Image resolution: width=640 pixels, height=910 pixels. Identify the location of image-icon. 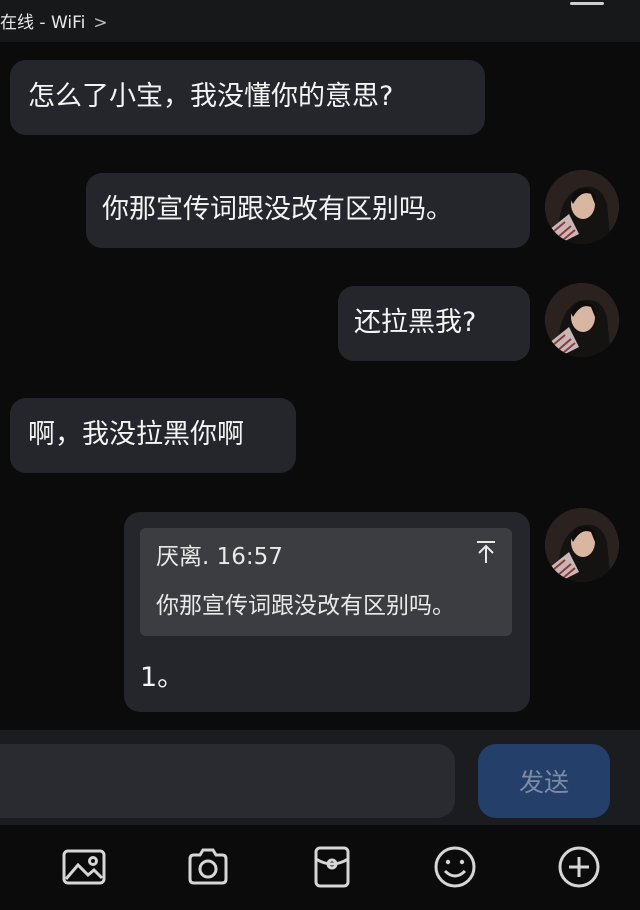
(84, 867).